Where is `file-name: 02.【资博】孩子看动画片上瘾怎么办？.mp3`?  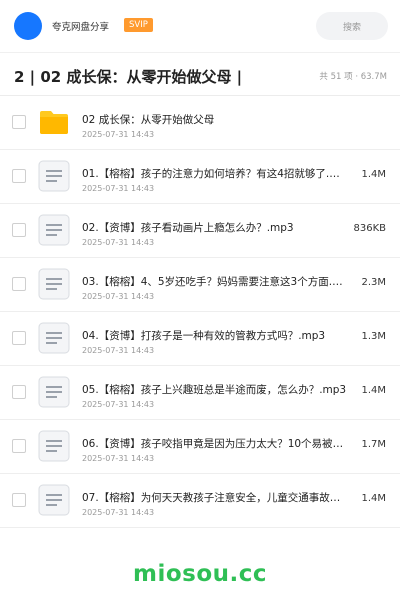
file-name: 02.【资博】孩子看动画片上瘾怎么办？.mp3 is located at coordinates (188, 228).